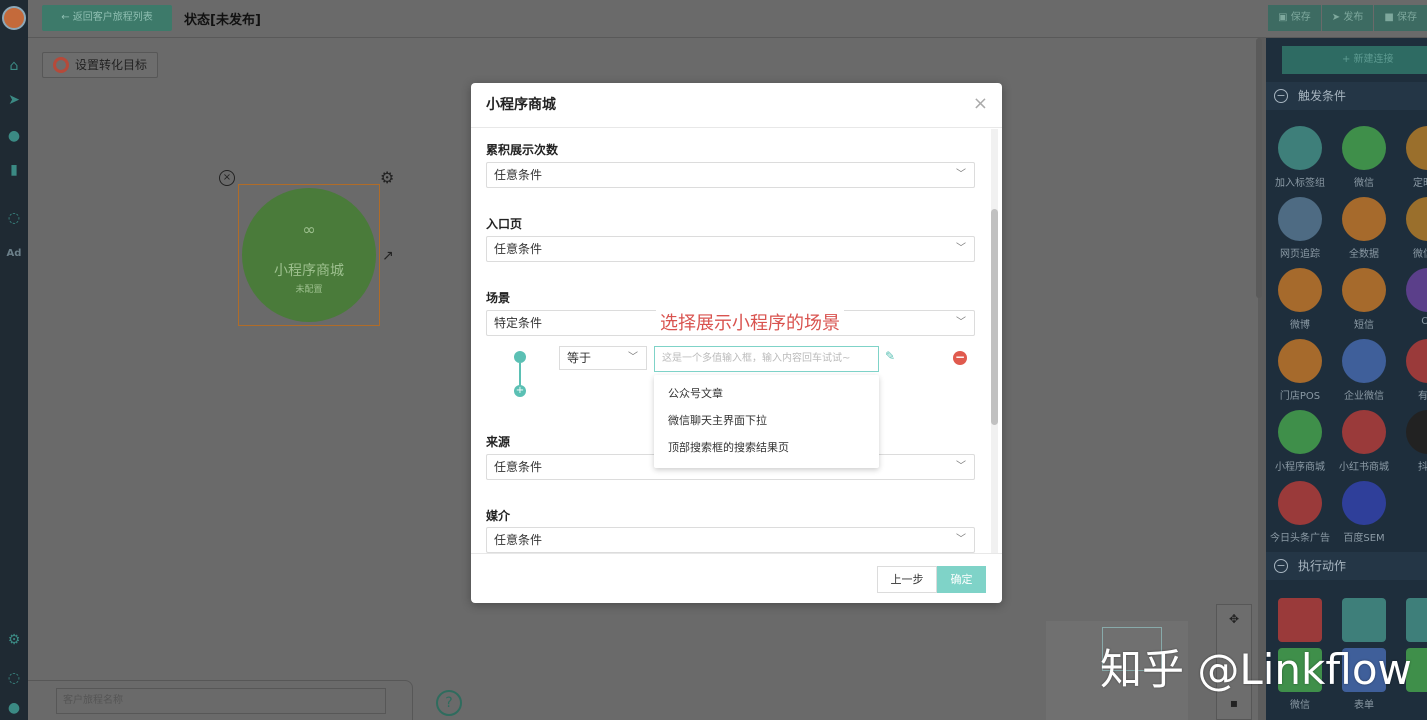 The height and width of the screenshot is (720, 1427). I want to click on back-to-journey-list-button: ← 返回客户旅程列表, so click(107, 18).